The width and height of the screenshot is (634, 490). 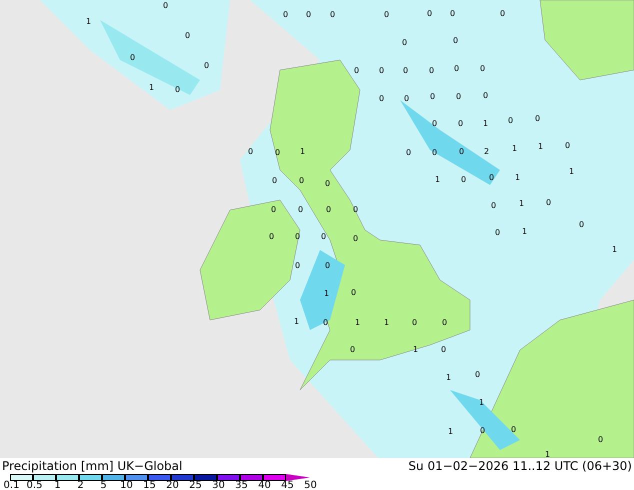 I want to click on legend-label: 25, so click(x=195, y=485).